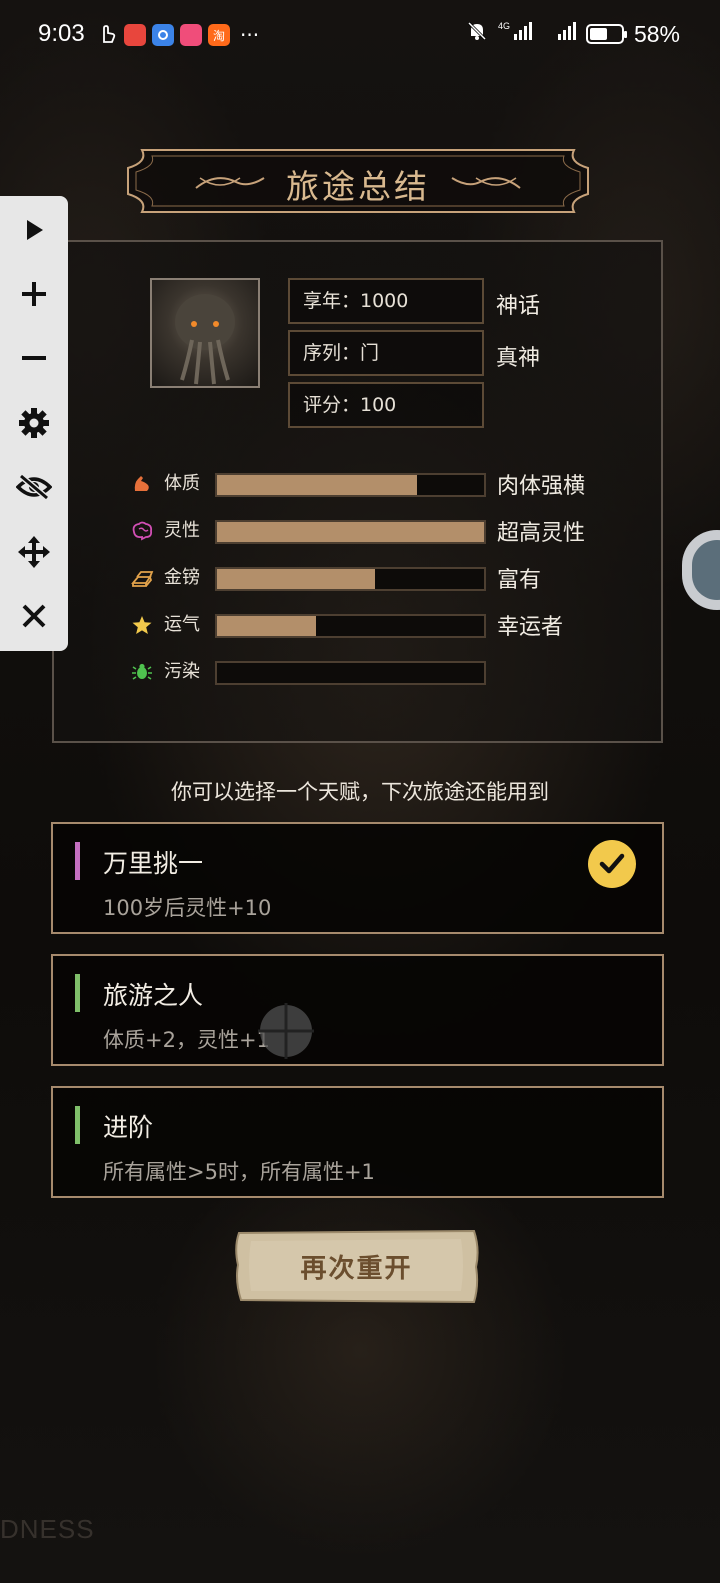  What do you see at coordinates (386, 405) in the screenshot?
I see `score-field: 评分：100` at bounding box center [386, 405].